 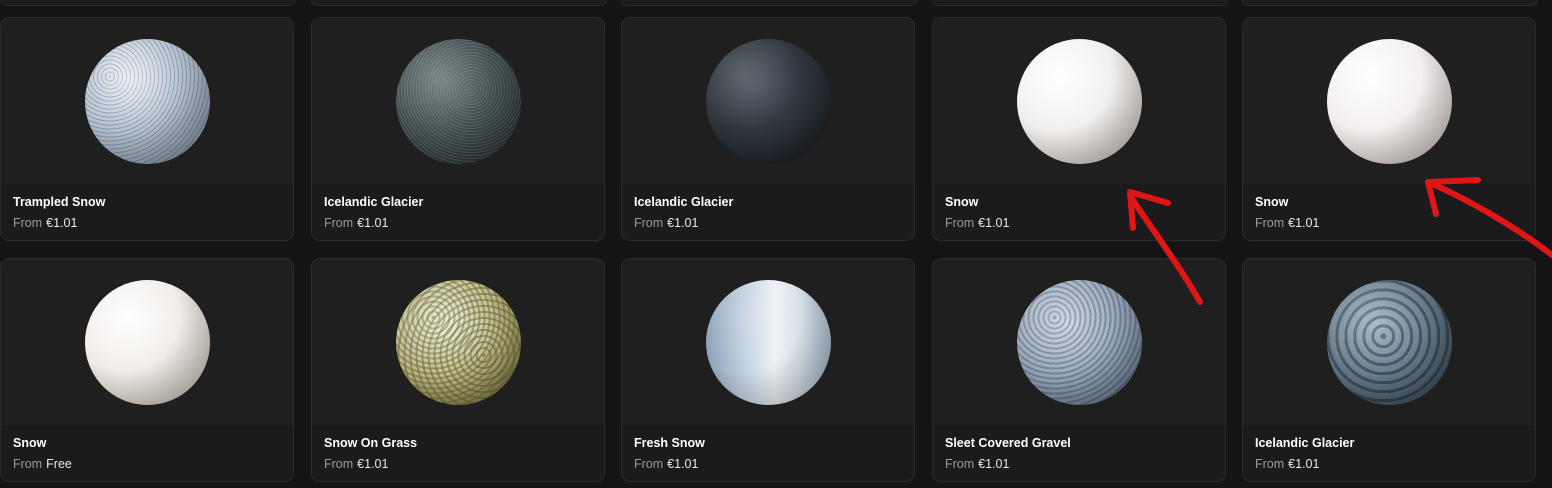 What do you see at coordinates (59, 202) in the screenshot?
I see `material-title: Trampled Snow` at bounding box center [59, 202].